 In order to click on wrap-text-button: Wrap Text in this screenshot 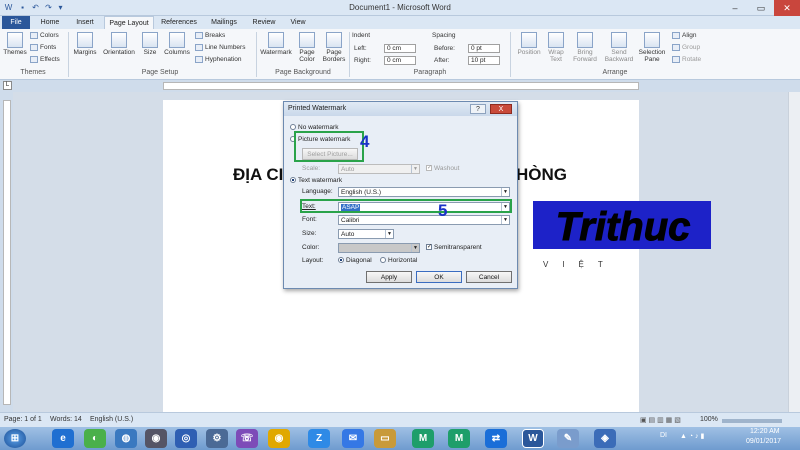, I will do `click(556, 47)`.